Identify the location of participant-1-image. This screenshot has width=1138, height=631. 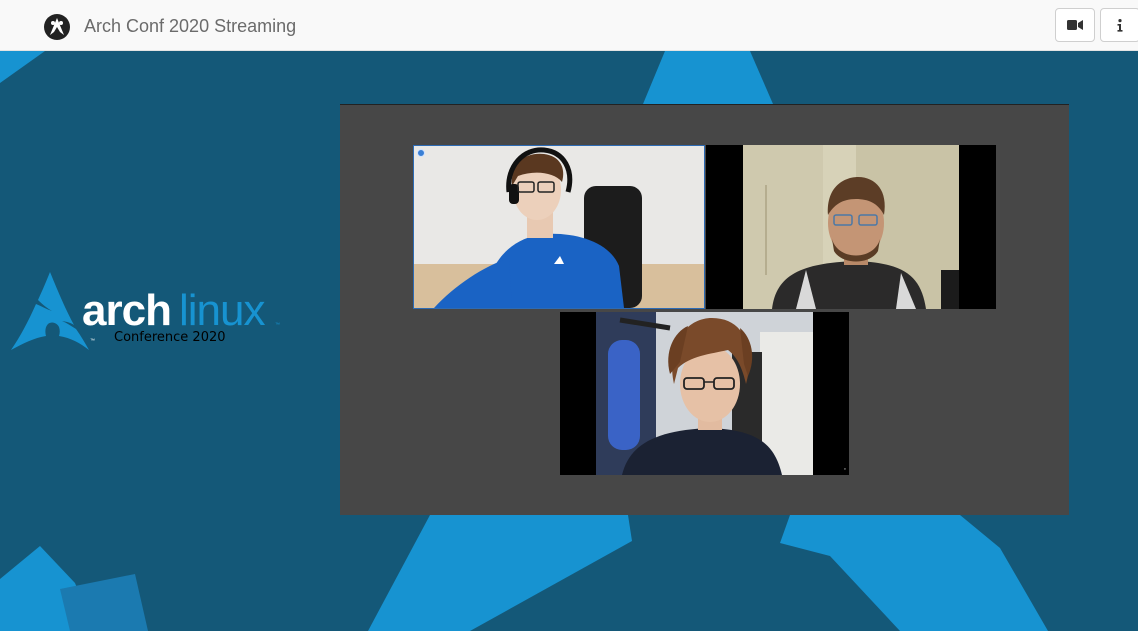
(559, 227).